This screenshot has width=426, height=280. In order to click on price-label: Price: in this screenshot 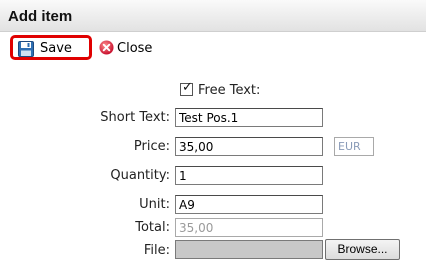, I will do `click(151, 146)`.